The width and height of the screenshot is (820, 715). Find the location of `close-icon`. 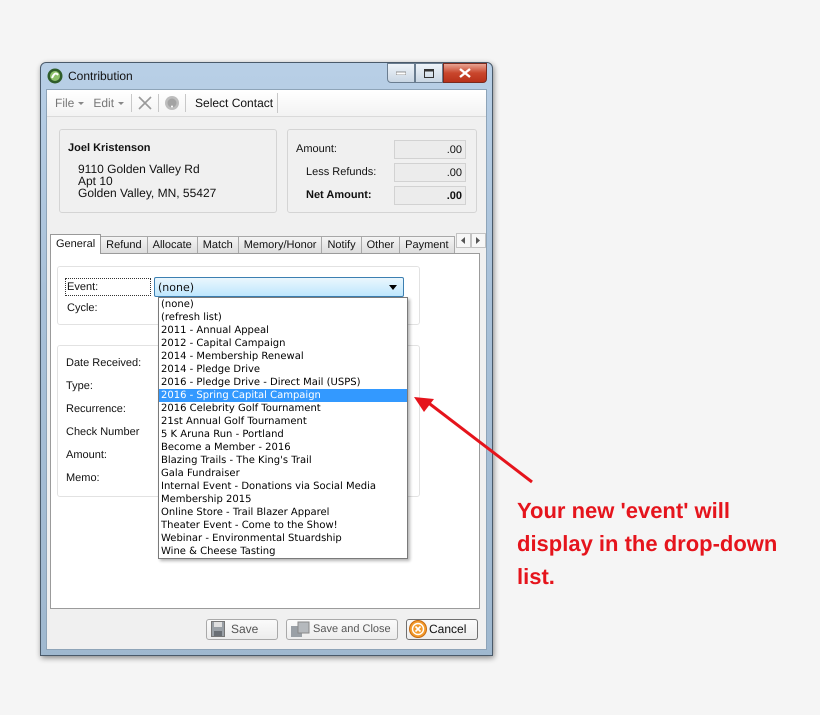

close-icon is located at coordinates (465, 73).